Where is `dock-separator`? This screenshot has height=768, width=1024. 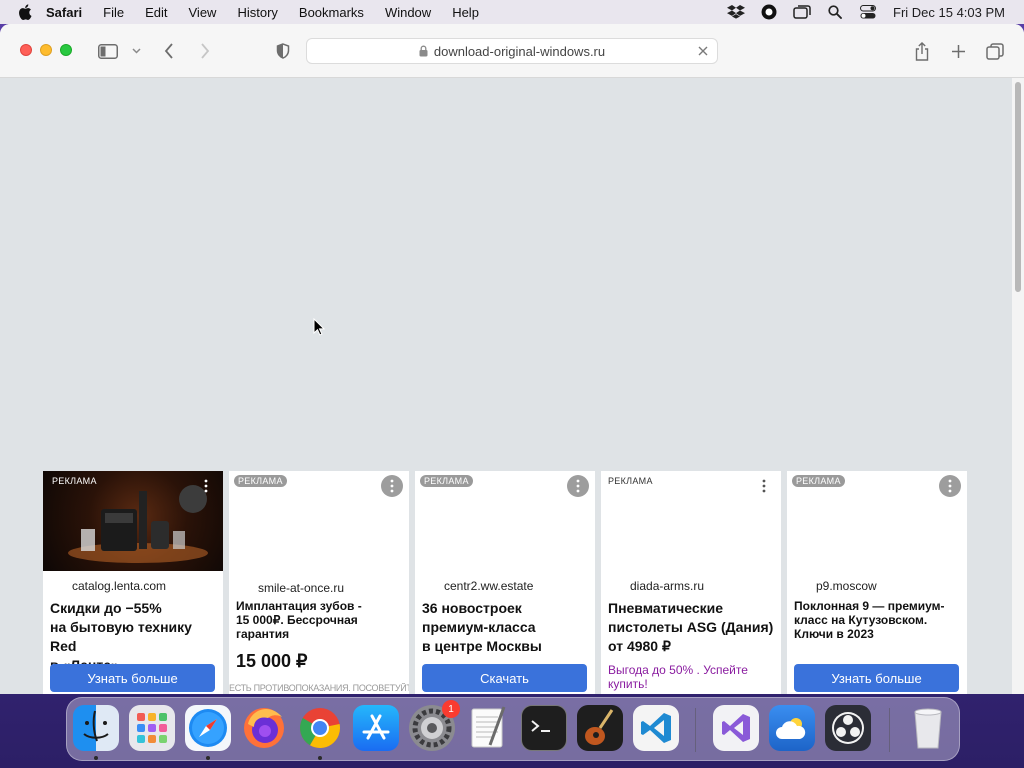
dock-separator is located at coordinates (889, 730).